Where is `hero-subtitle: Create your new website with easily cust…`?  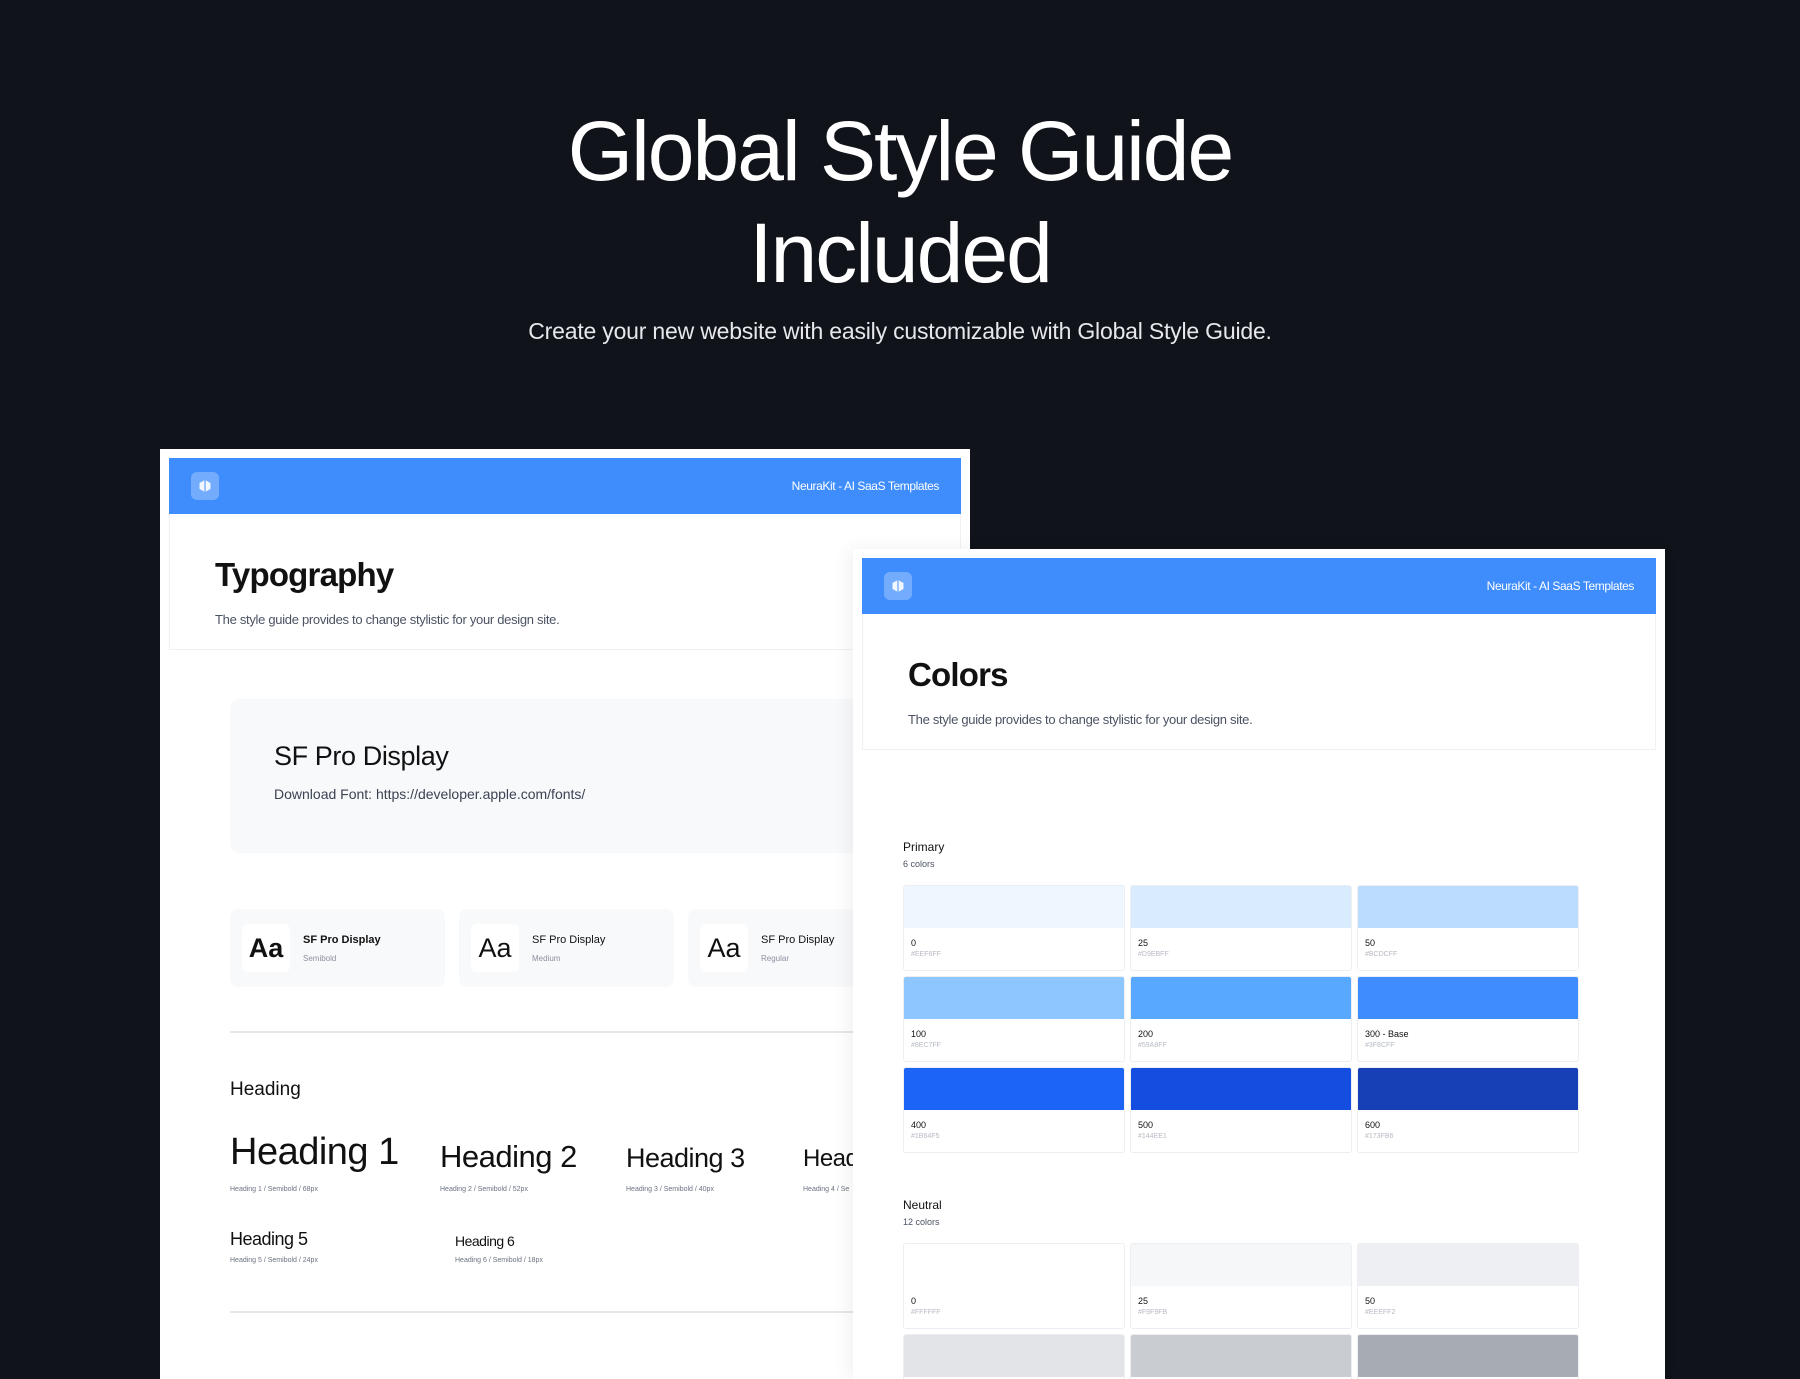
hero-subtitle: Create your new website with easily cust… is located at coordinates (900, 331).